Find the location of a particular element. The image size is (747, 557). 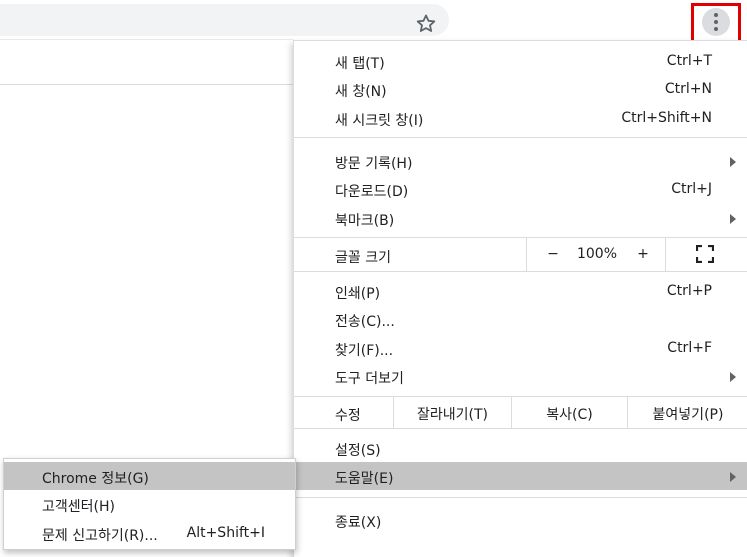

toolbar-divider is located at coordinates (146, 39).